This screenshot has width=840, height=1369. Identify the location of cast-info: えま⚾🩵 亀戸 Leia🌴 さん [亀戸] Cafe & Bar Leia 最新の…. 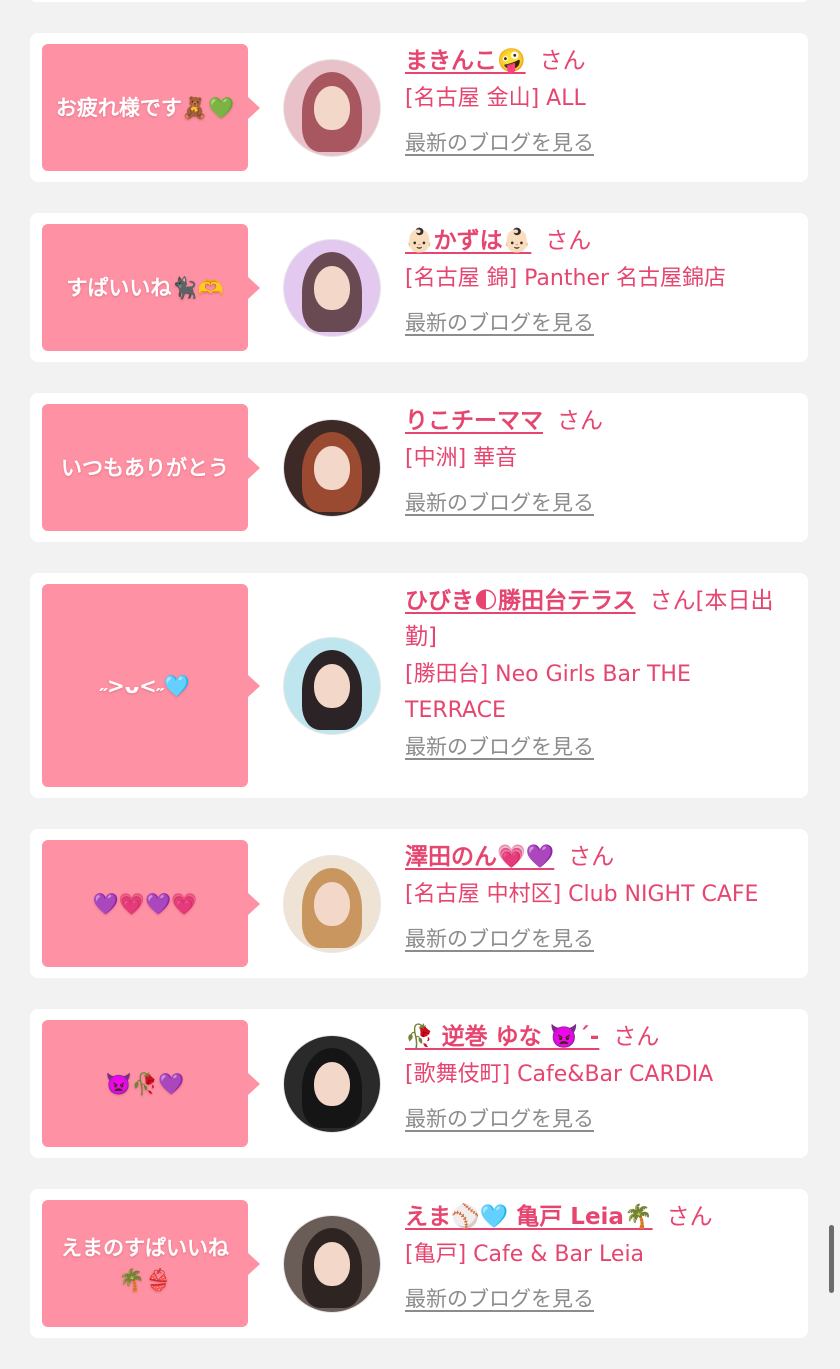
(606, 1263).